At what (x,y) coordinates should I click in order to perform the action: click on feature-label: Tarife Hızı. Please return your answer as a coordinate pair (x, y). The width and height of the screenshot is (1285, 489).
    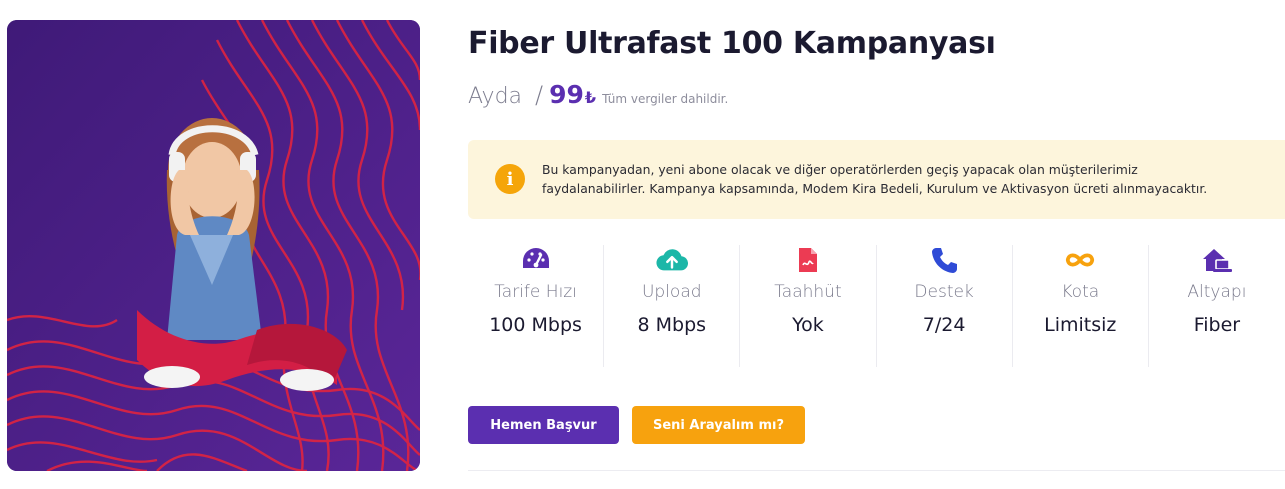
    Looking at the image, I should click on (535, 292).